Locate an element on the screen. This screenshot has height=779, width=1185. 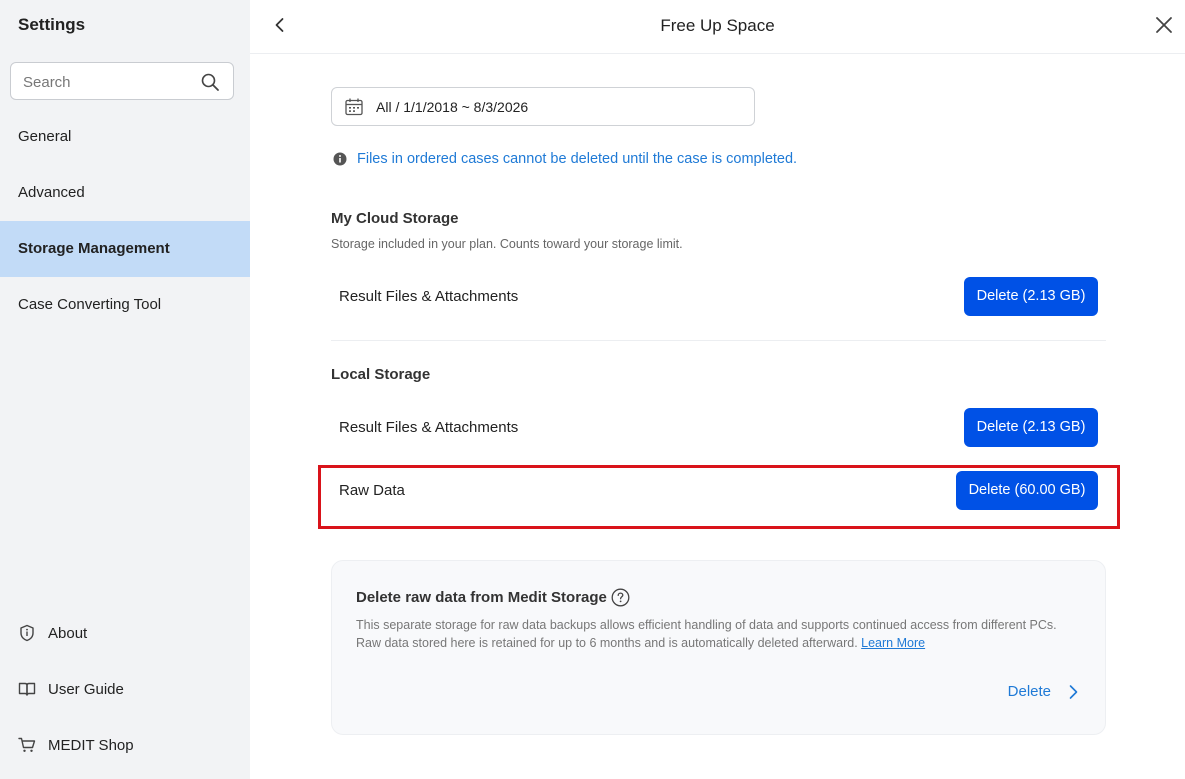
sidebar-footer-medit-shop: MEDIT Shop is located at coordinates (76, 745).